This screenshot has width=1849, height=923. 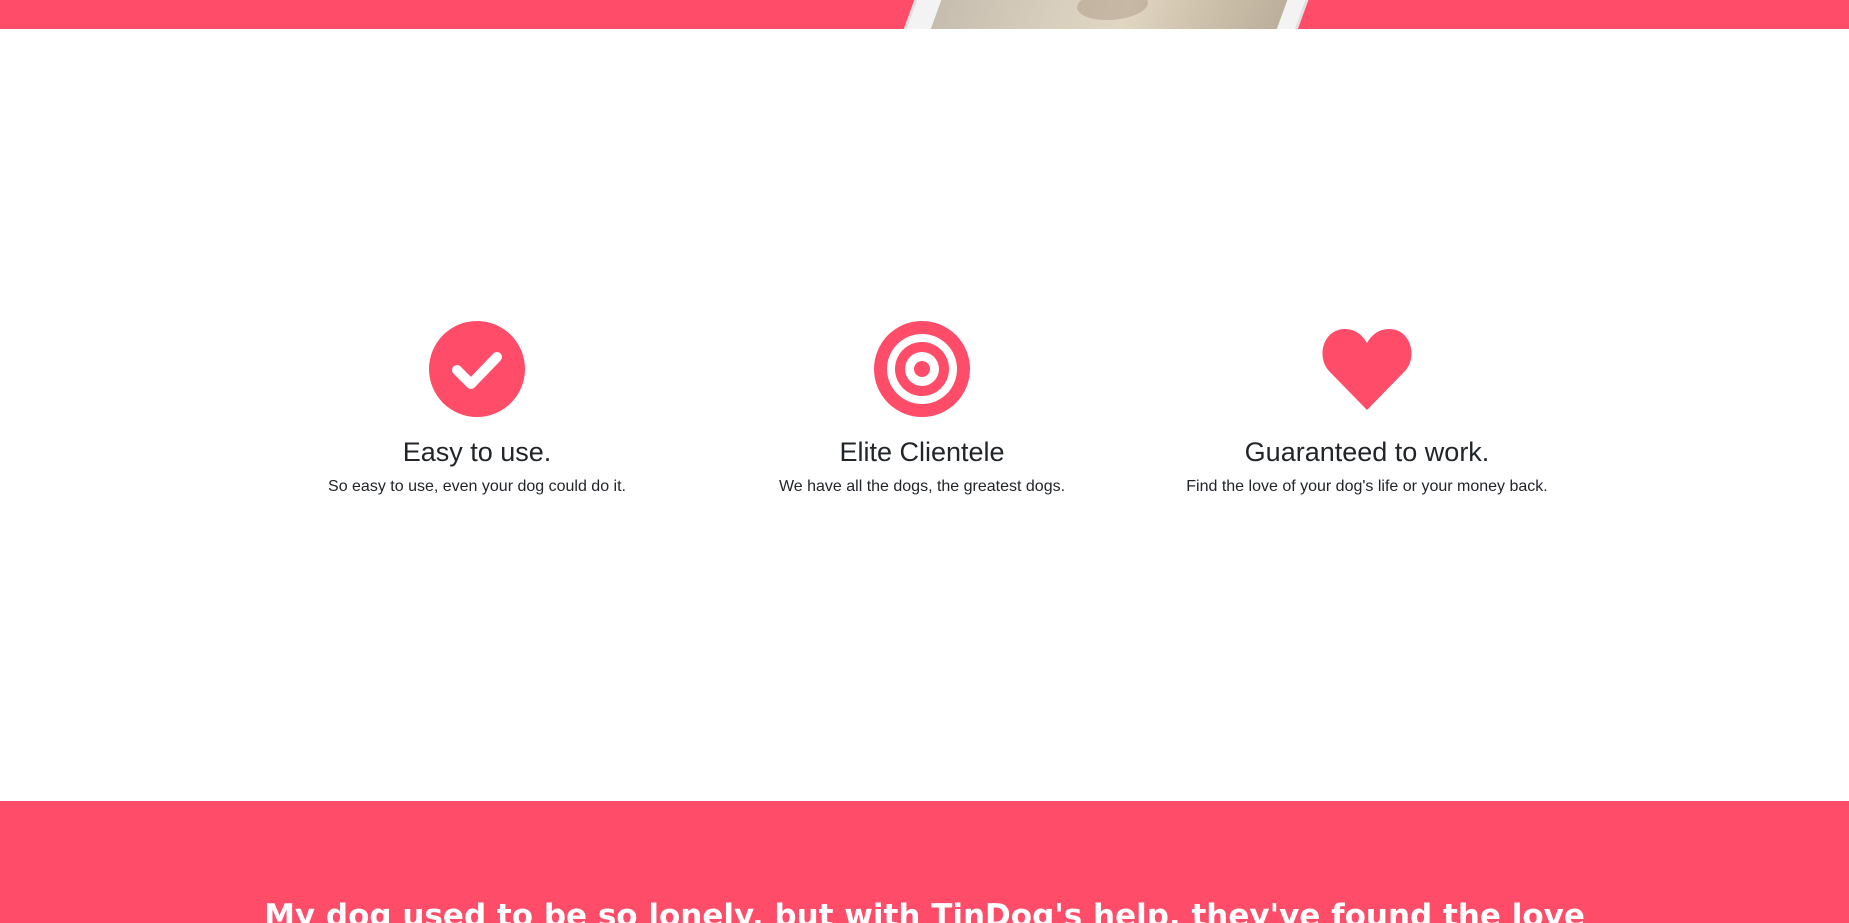 I want to click on phone-image, so click(x=1117, y=14).